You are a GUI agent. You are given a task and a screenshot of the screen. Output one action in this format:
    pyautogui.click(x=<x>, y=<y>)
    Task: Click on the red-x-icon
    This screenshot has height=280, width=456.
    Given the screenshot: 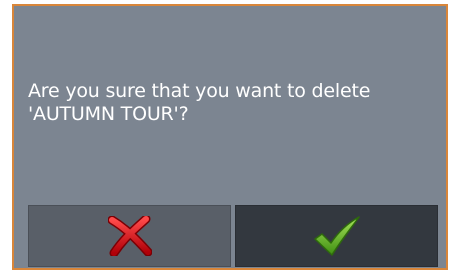 What is the action you would take?
    pyautogui.click(x=129, y=236)
    